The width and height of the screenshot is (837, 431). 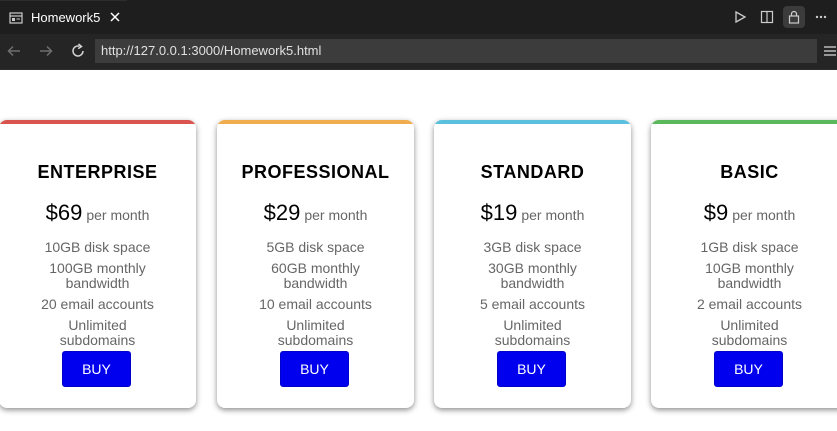 I want to click on price-line: $69 per month, so click(x=98, y=213).